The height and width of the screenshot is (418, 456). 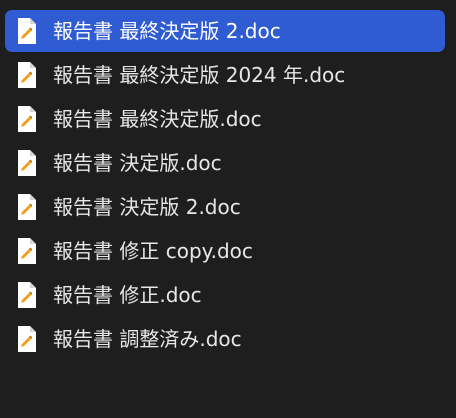 What do you see at coordinates (157, 119) in the screenshot?
I see `file-name: 報告書 最終決定版.doc` at bounding box center [157, 119].